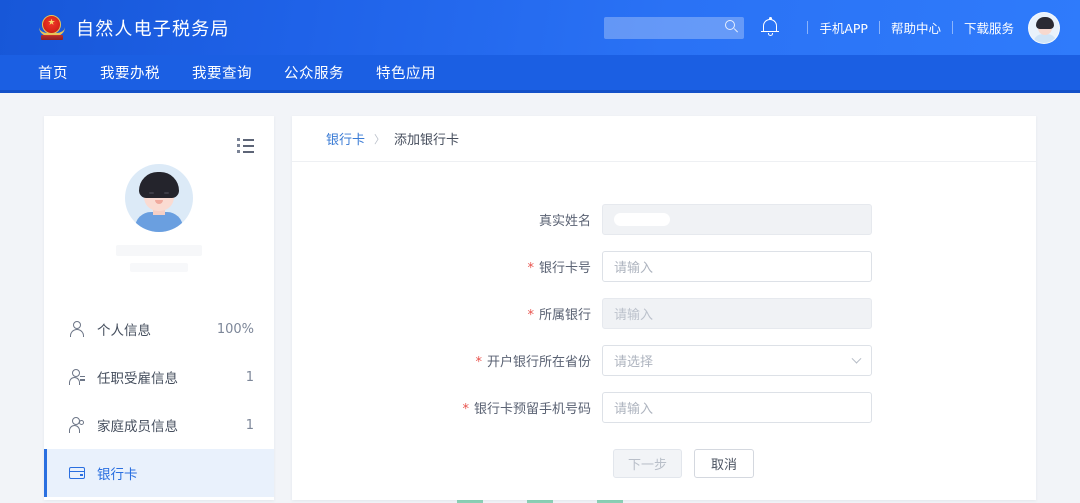 The image size is (1080, 503). Describe the element at coordinates (634, 362) in the screenshot. I see `bank-province-placeholder: 请选择` at that location.